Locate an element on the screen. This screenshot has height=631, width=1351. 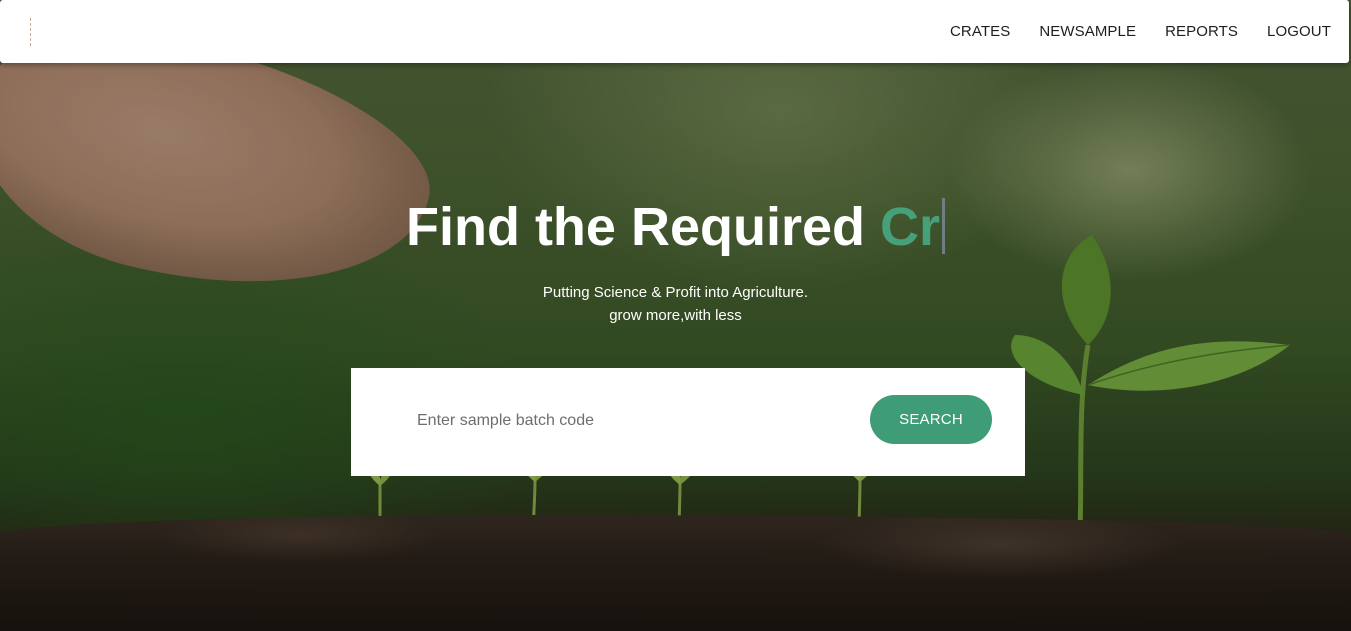
nav-crates-link: CRATES is located at coordinates (980, 31).